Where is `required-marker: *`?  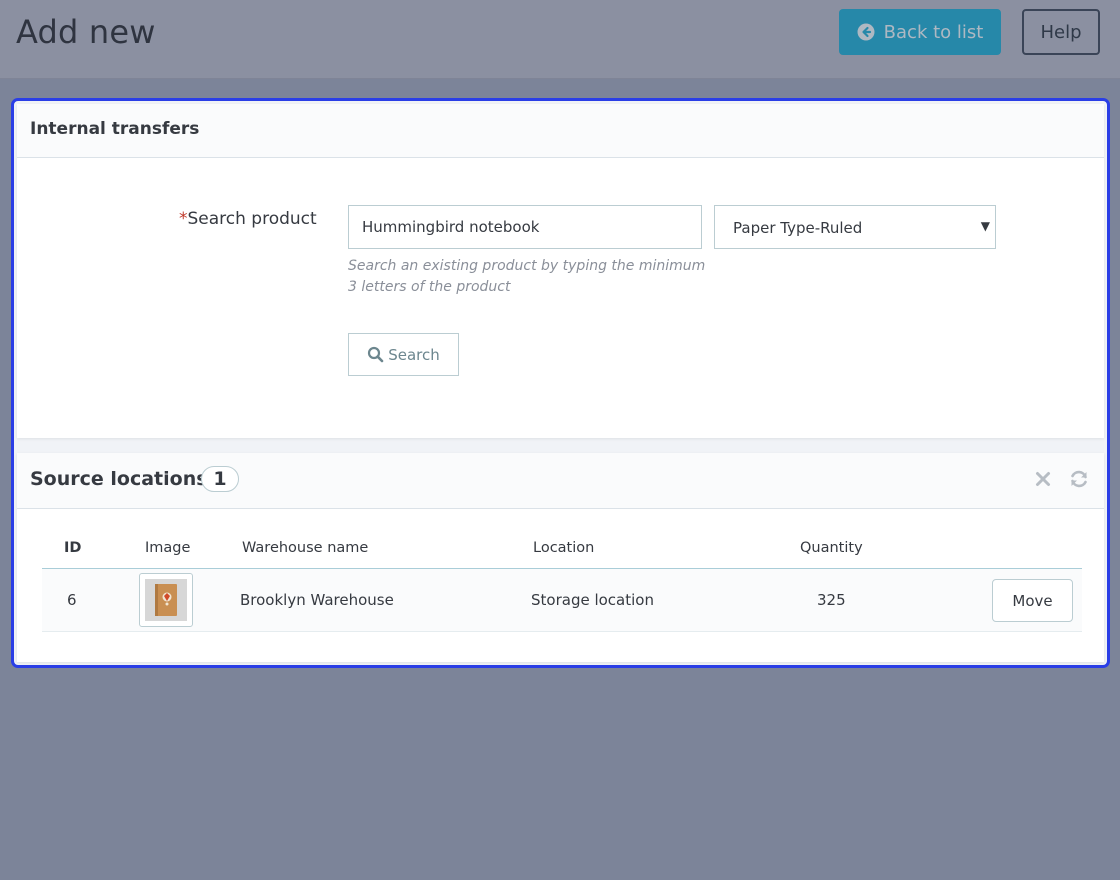
required-marker: * is located at coordinates (183, 219).